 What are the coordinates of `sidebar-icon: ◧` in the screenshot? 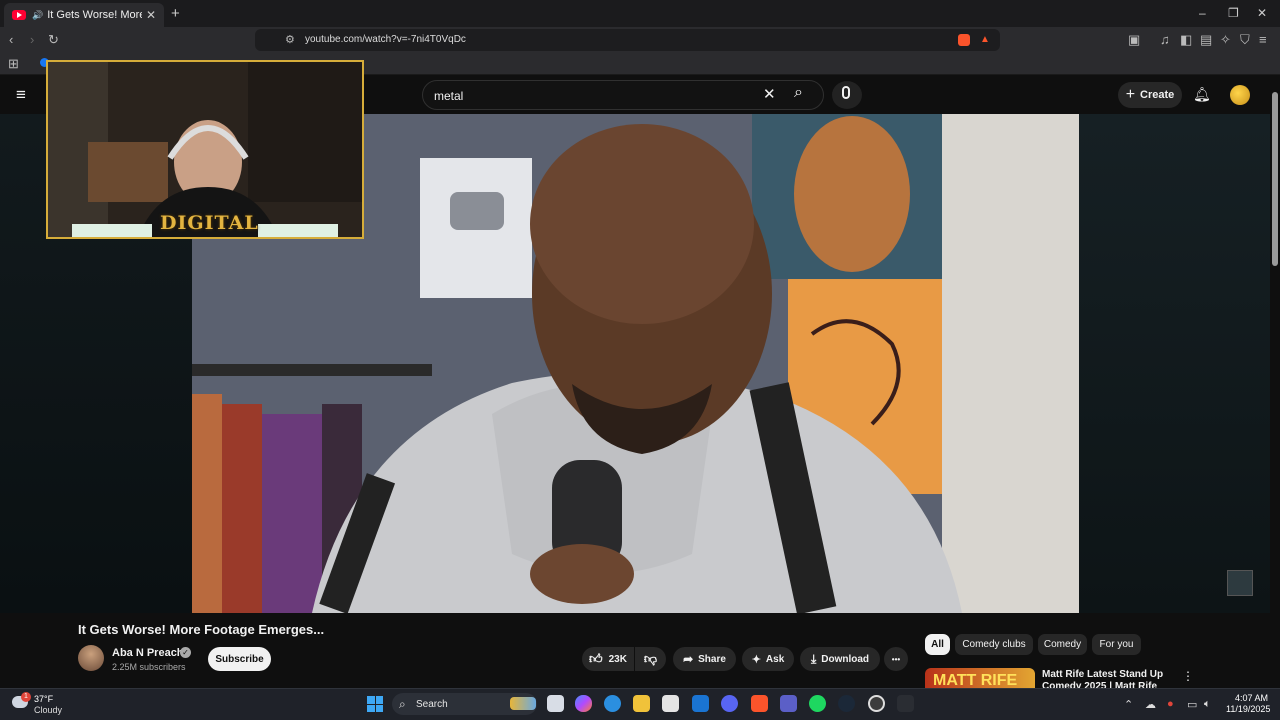 It's located at (1186, 40).